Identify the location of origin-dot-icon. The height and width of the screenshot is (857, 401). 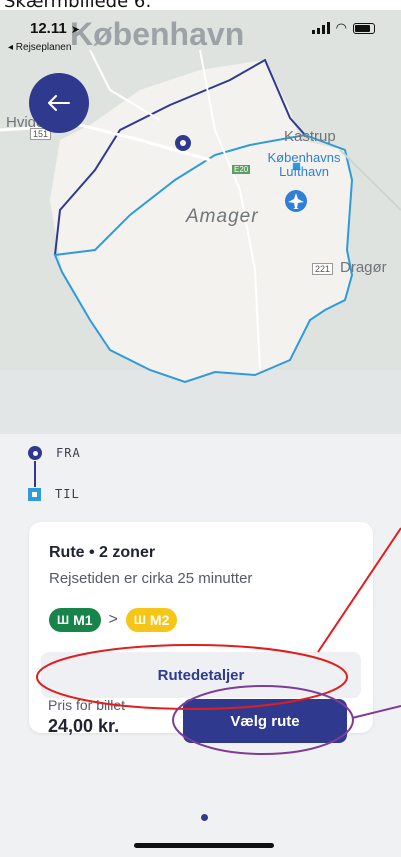
(35, 453).